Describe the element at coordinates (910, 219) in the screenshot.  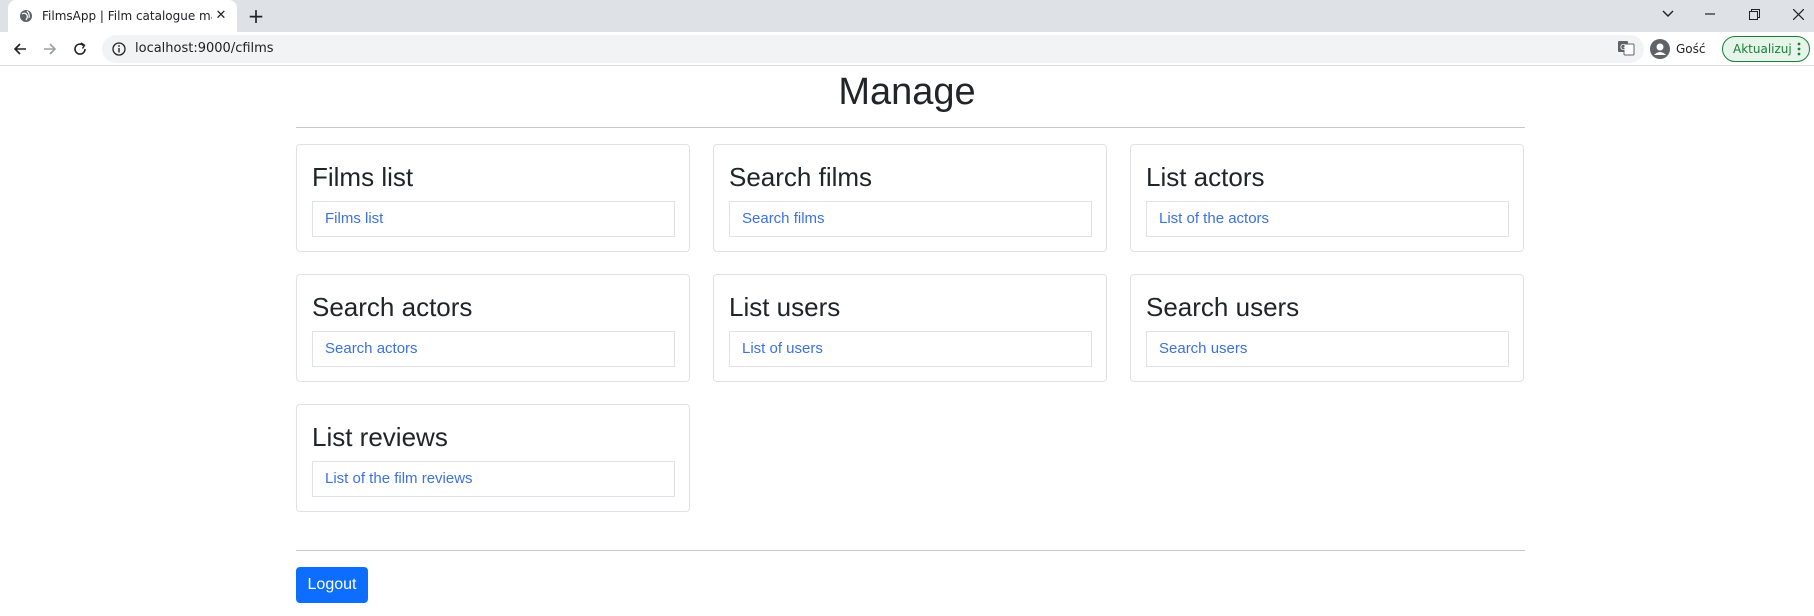
I see `search-films-link: Search films` at that location.